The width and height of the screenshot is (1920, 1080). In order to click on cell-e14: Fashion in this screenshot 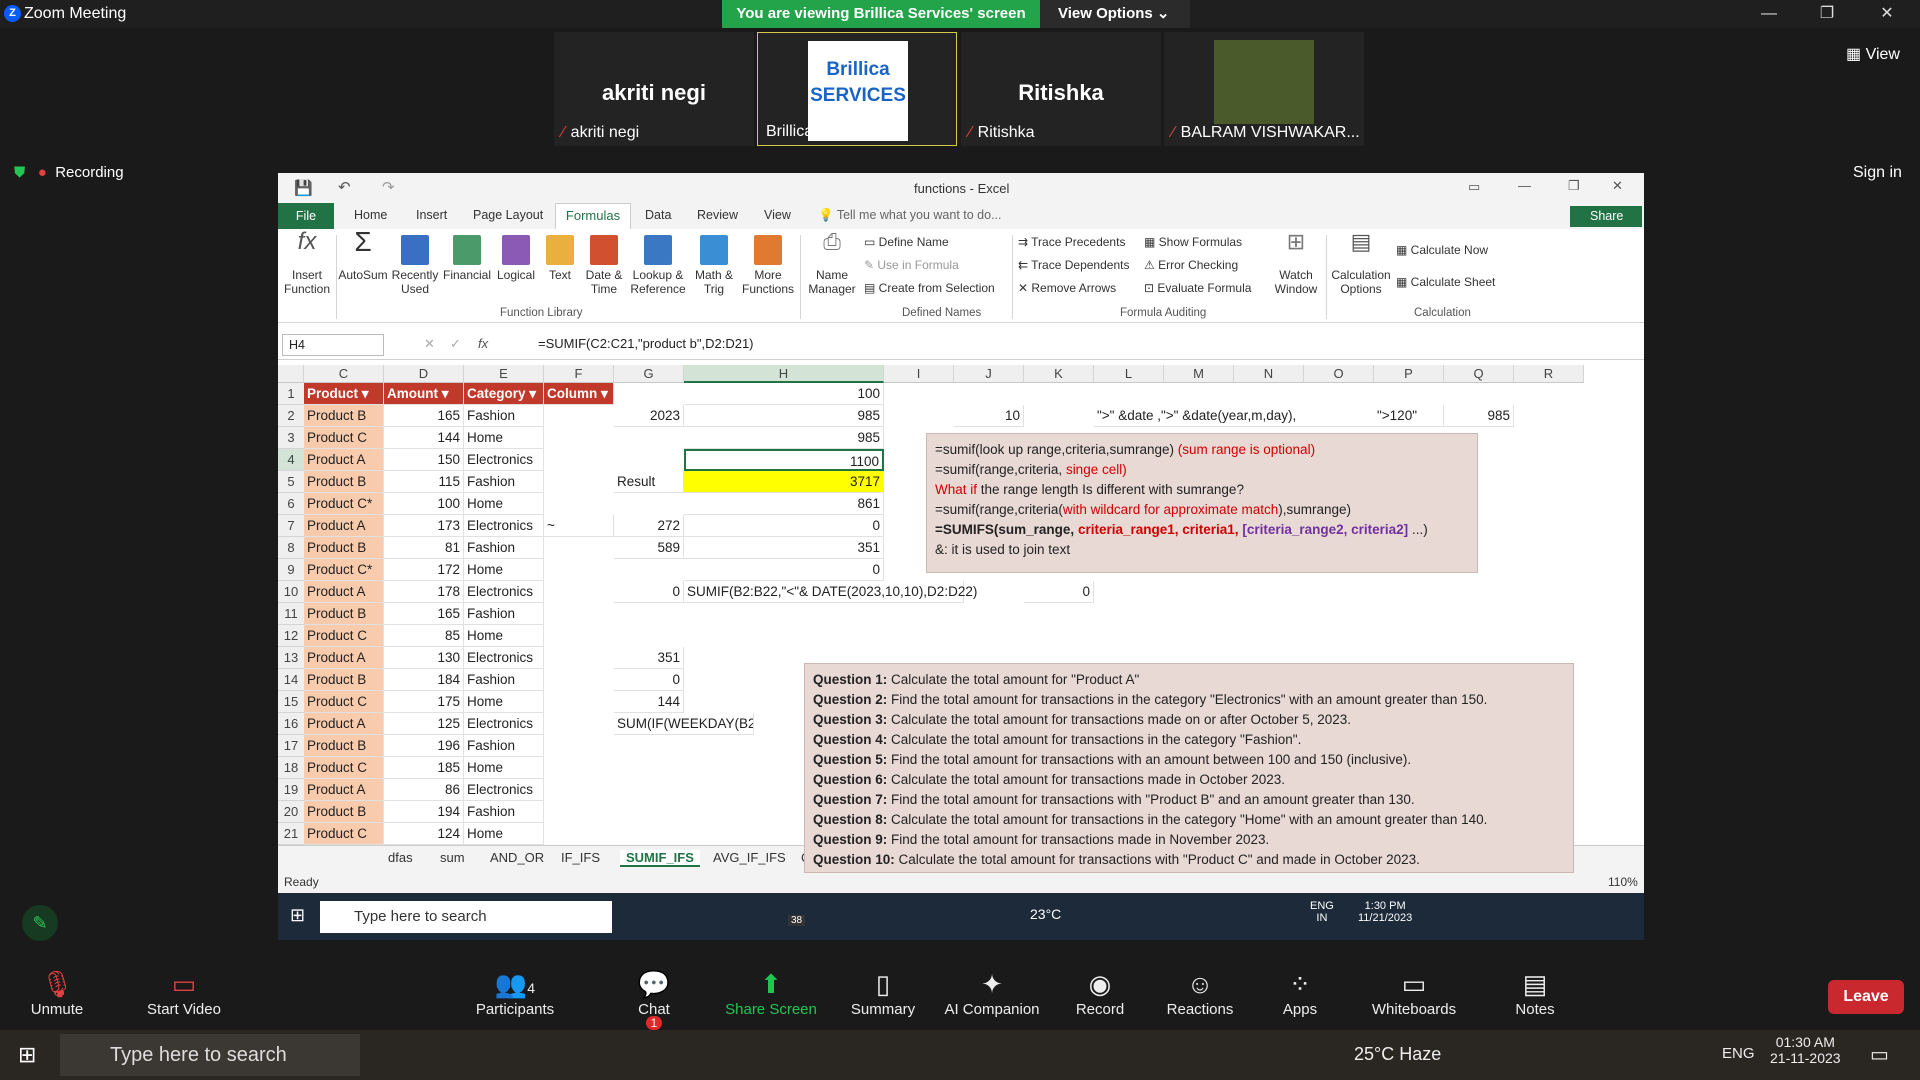, I will do `click(504, 680)`.